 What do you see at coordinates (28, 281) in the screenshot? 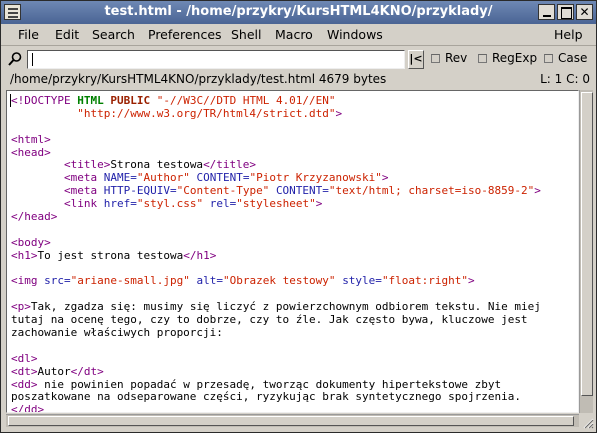
I see `code-token: <img` at bounding box center [28, 281].